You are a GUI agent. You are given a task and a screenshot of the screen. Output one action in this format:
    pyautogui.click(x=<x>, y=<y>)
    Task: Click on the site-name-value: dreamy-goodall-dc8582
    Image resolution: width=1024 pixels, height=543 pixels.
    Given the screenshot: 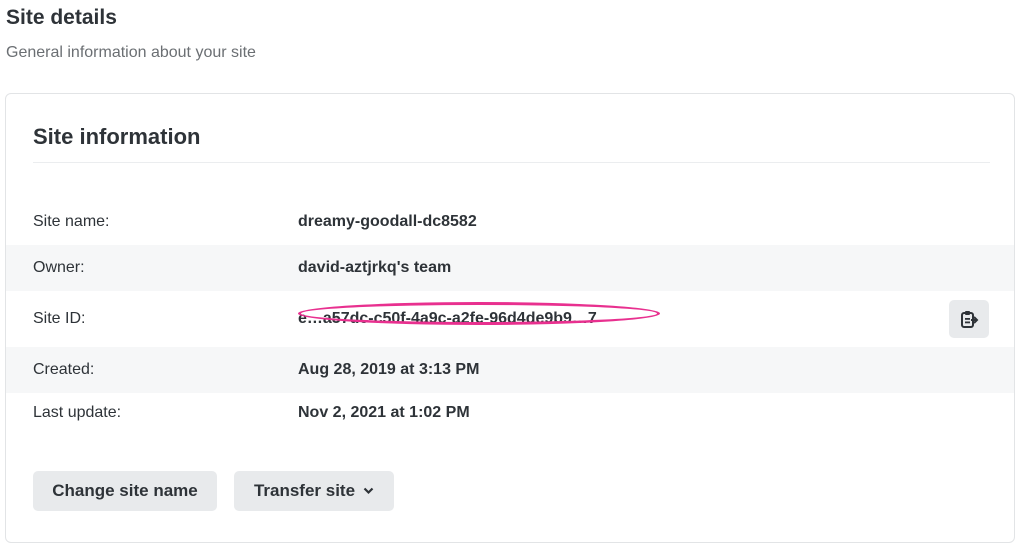 What is the action you would take?
    pyautogui.click(x=387, y=221)
    